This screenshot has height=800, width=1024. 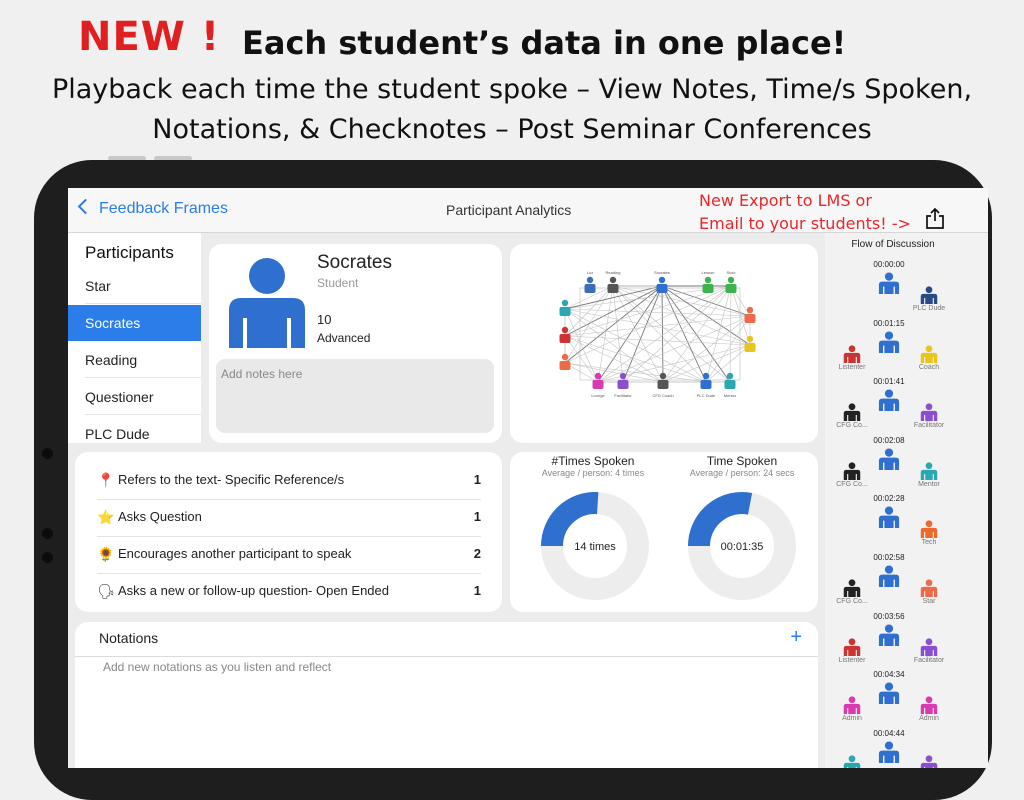 What do you see at coordinates (889, 616) in the screenshot?
I see `flow-timestamp: 00:03:56` at bounding box center [889, 616].